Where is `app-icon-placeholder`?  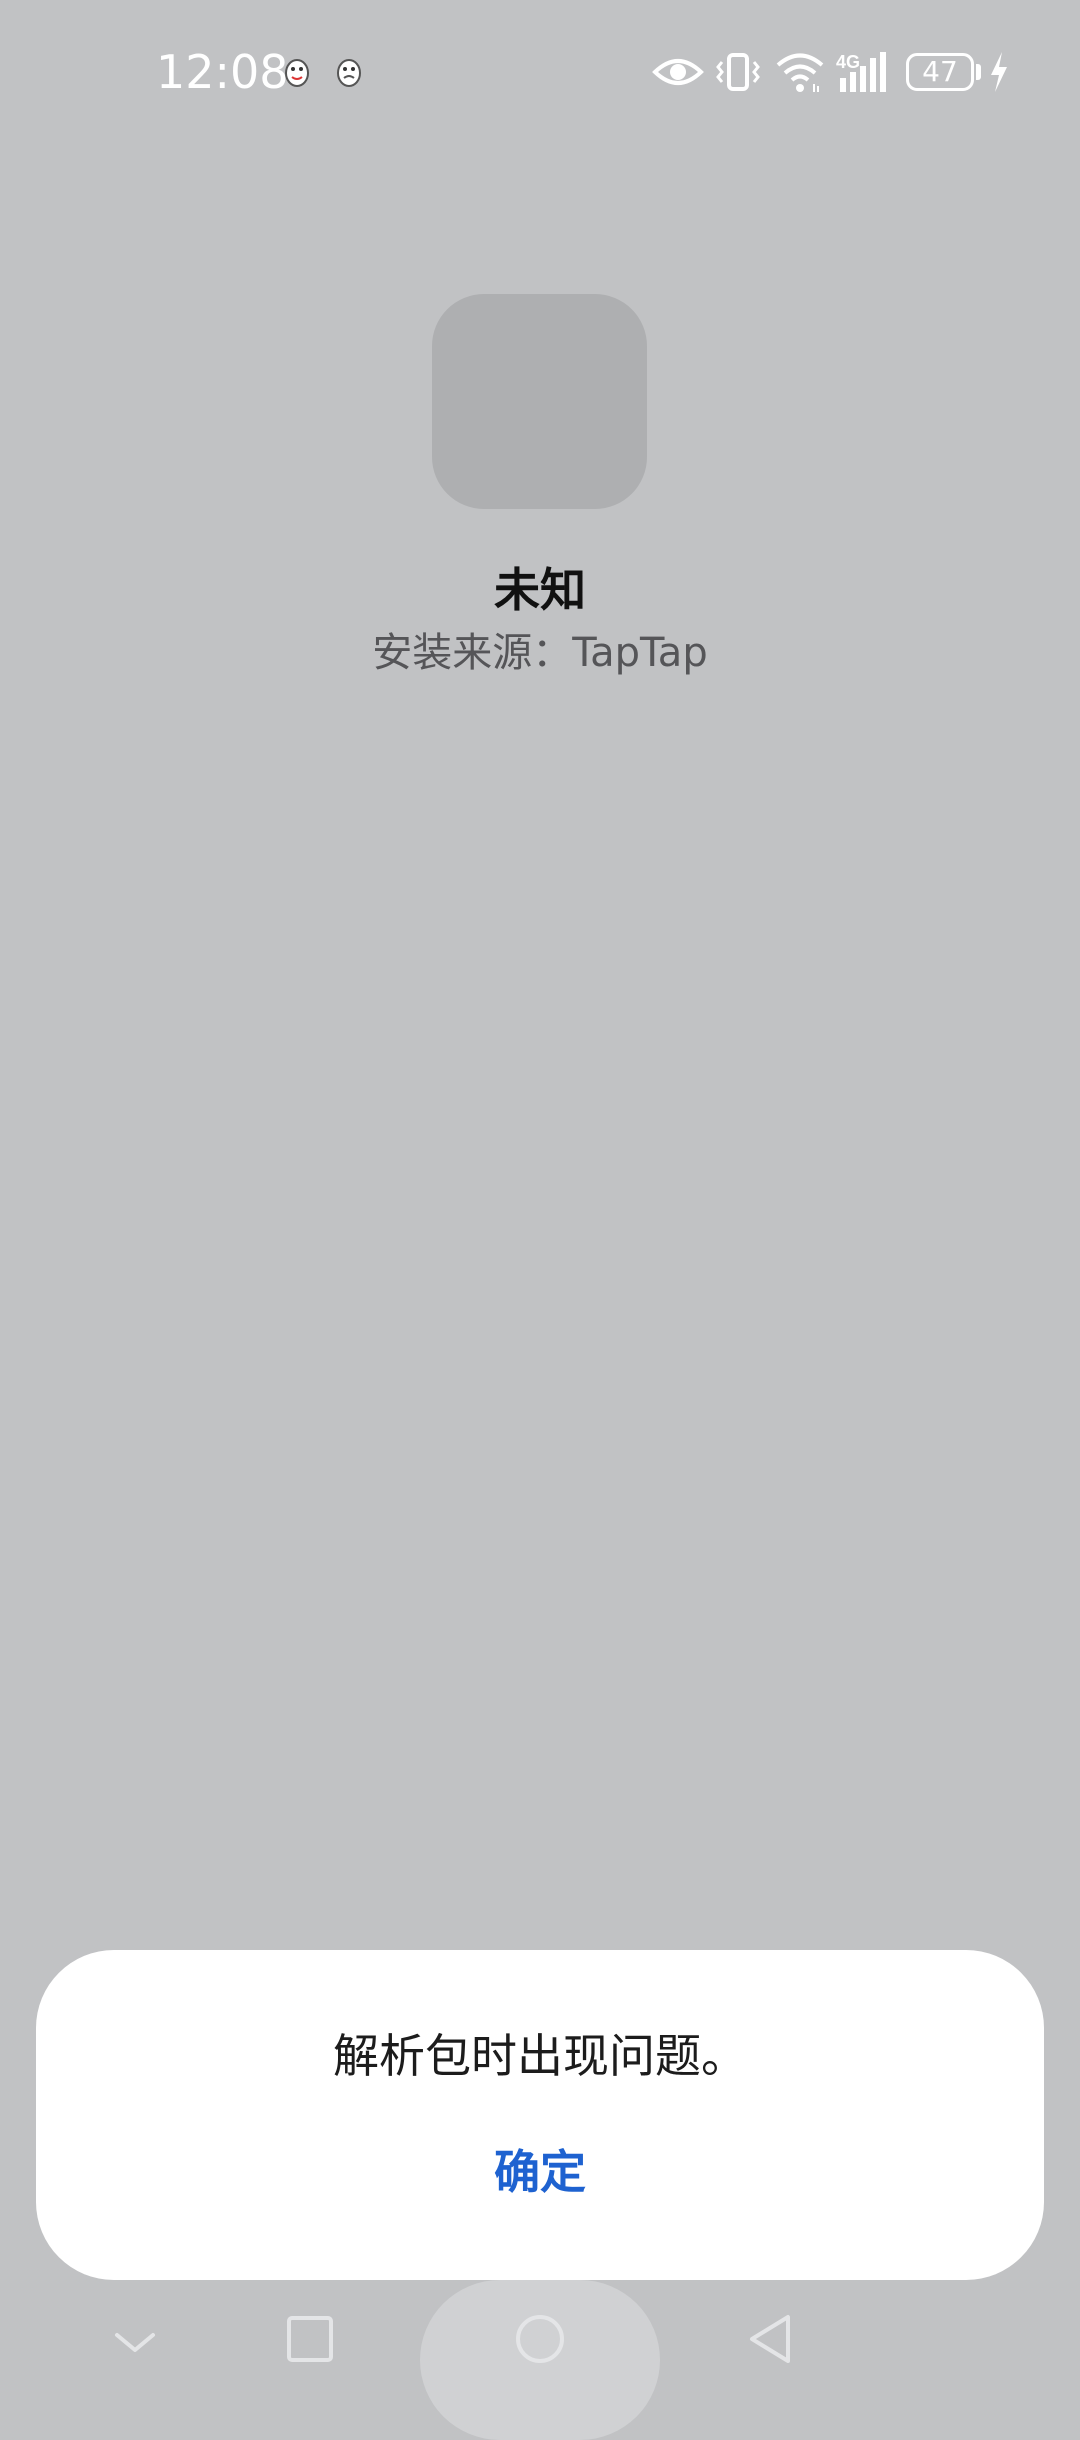
app-icon-placeholder is located at coordinates (539, 401).